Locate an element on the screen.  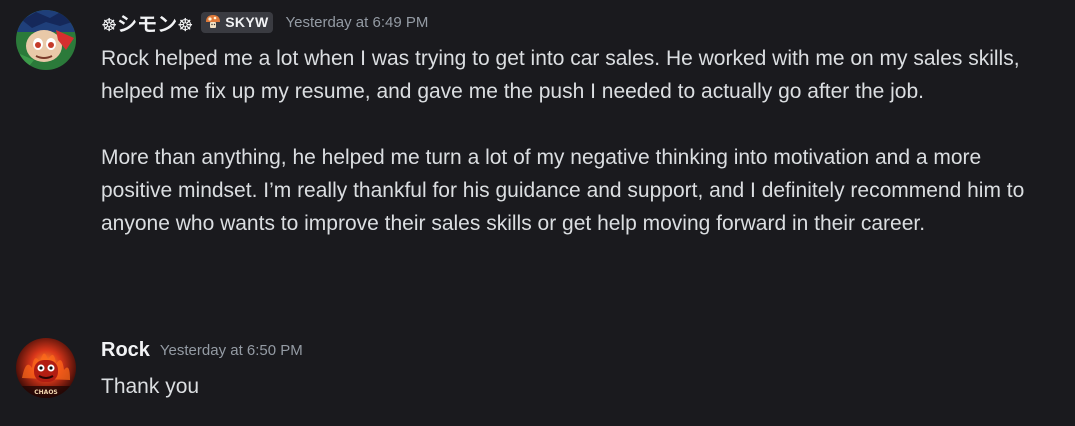
server-tag-label: SKYW is located at coordinates (247, 22).